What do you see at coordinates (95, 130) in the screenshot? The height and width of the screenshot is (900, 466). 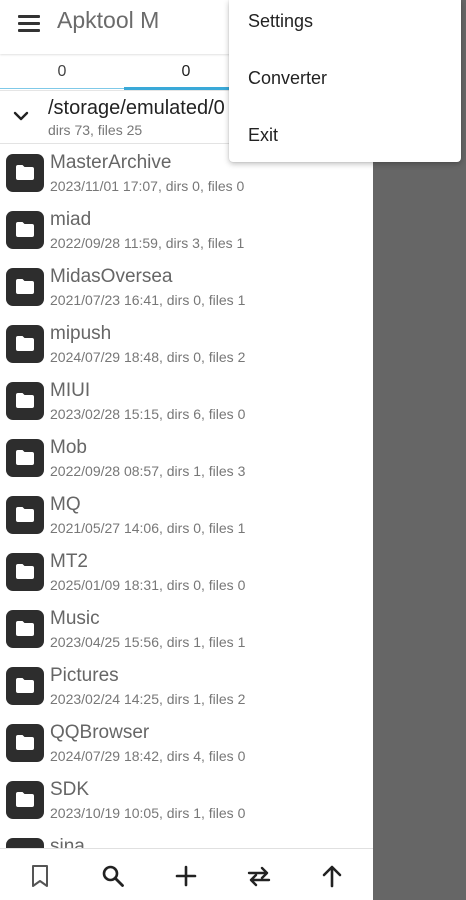 I see `path-summary: dirs 73, files 25` at bounding box center [95, 130].